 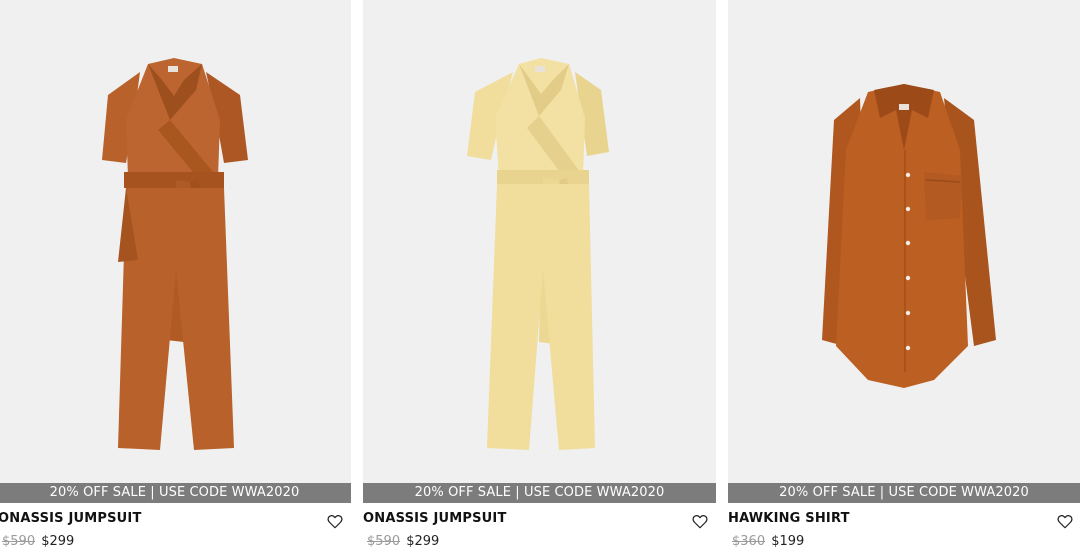 What do you see at coordinates (749, 541) in the screenshot?
I see `original-price: $360` at bounding box center [749, 541].